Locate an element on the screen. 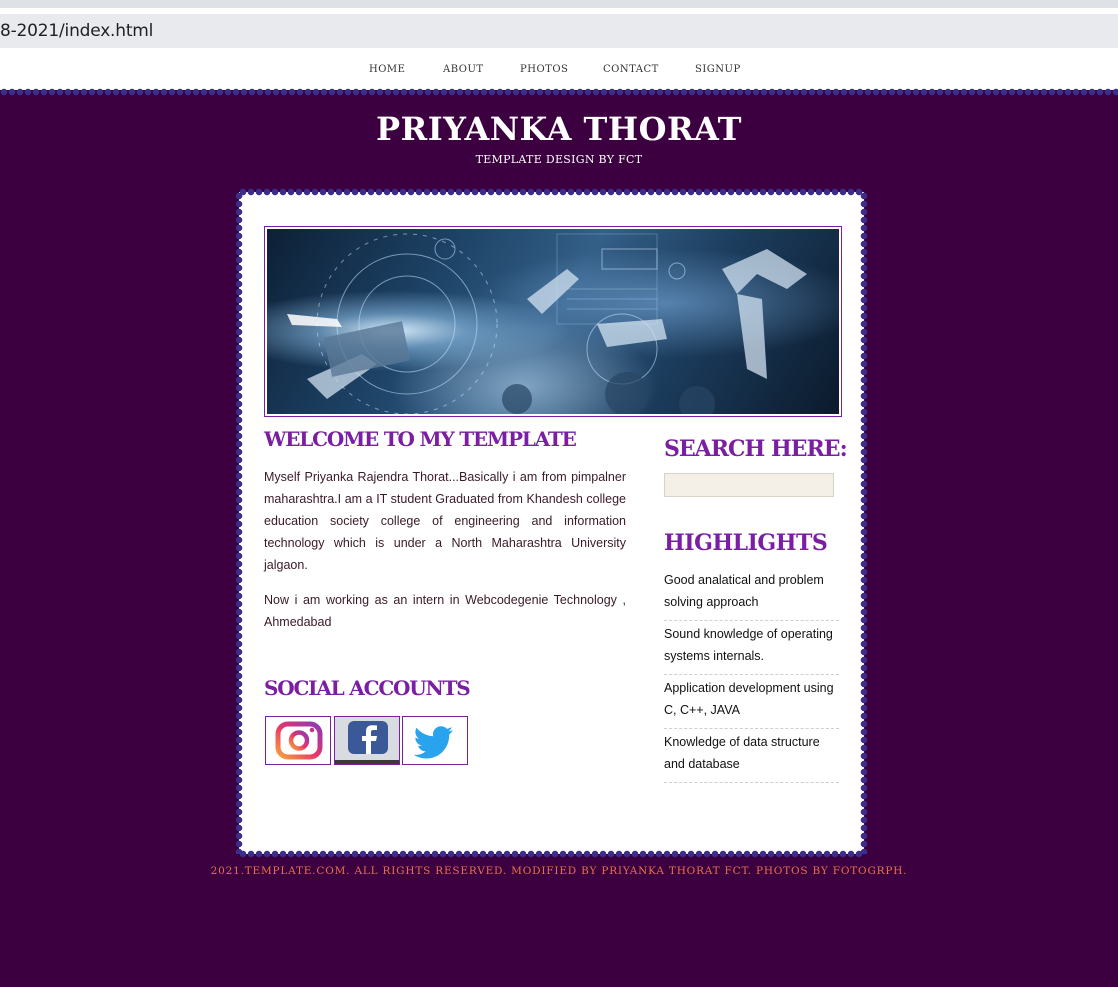 This screenshot has height=987, width=1118. instagram-link is located at coordinates (298, 740).